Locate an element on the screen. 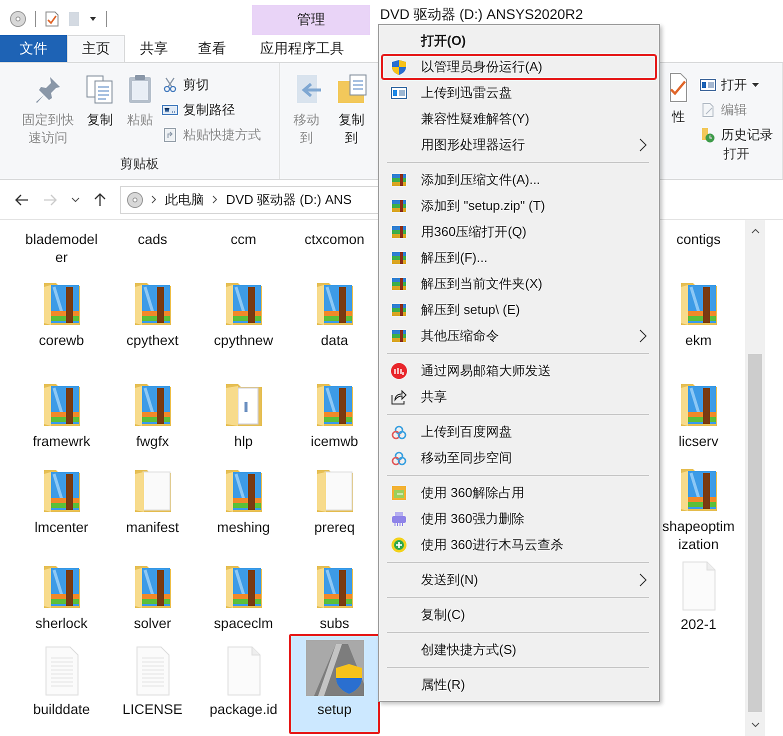  ribbon-tab: 应用程序工具 is located at coordinates (302, 48).